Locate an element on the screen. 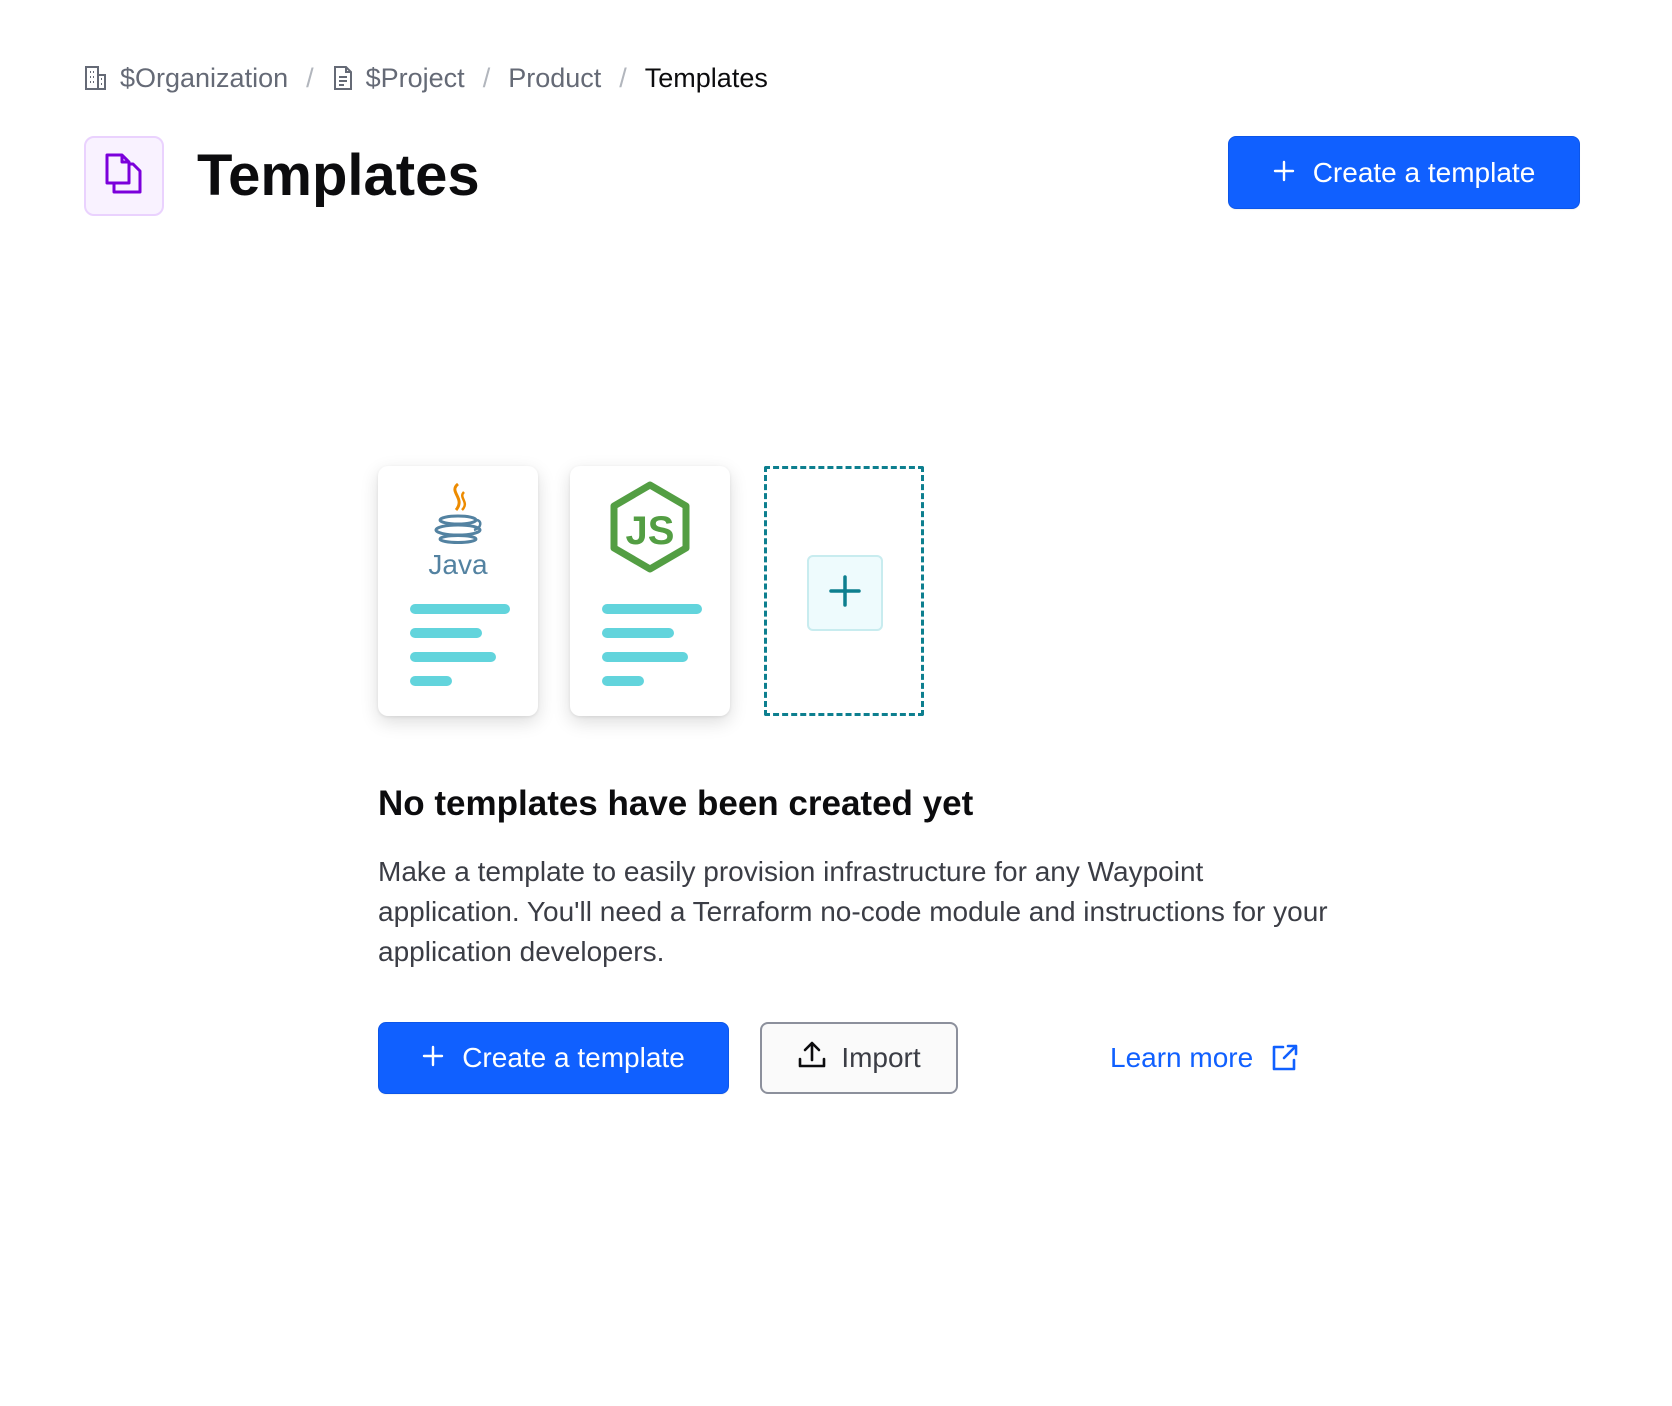  page-title: Templates is located at coordinates (338, 175).